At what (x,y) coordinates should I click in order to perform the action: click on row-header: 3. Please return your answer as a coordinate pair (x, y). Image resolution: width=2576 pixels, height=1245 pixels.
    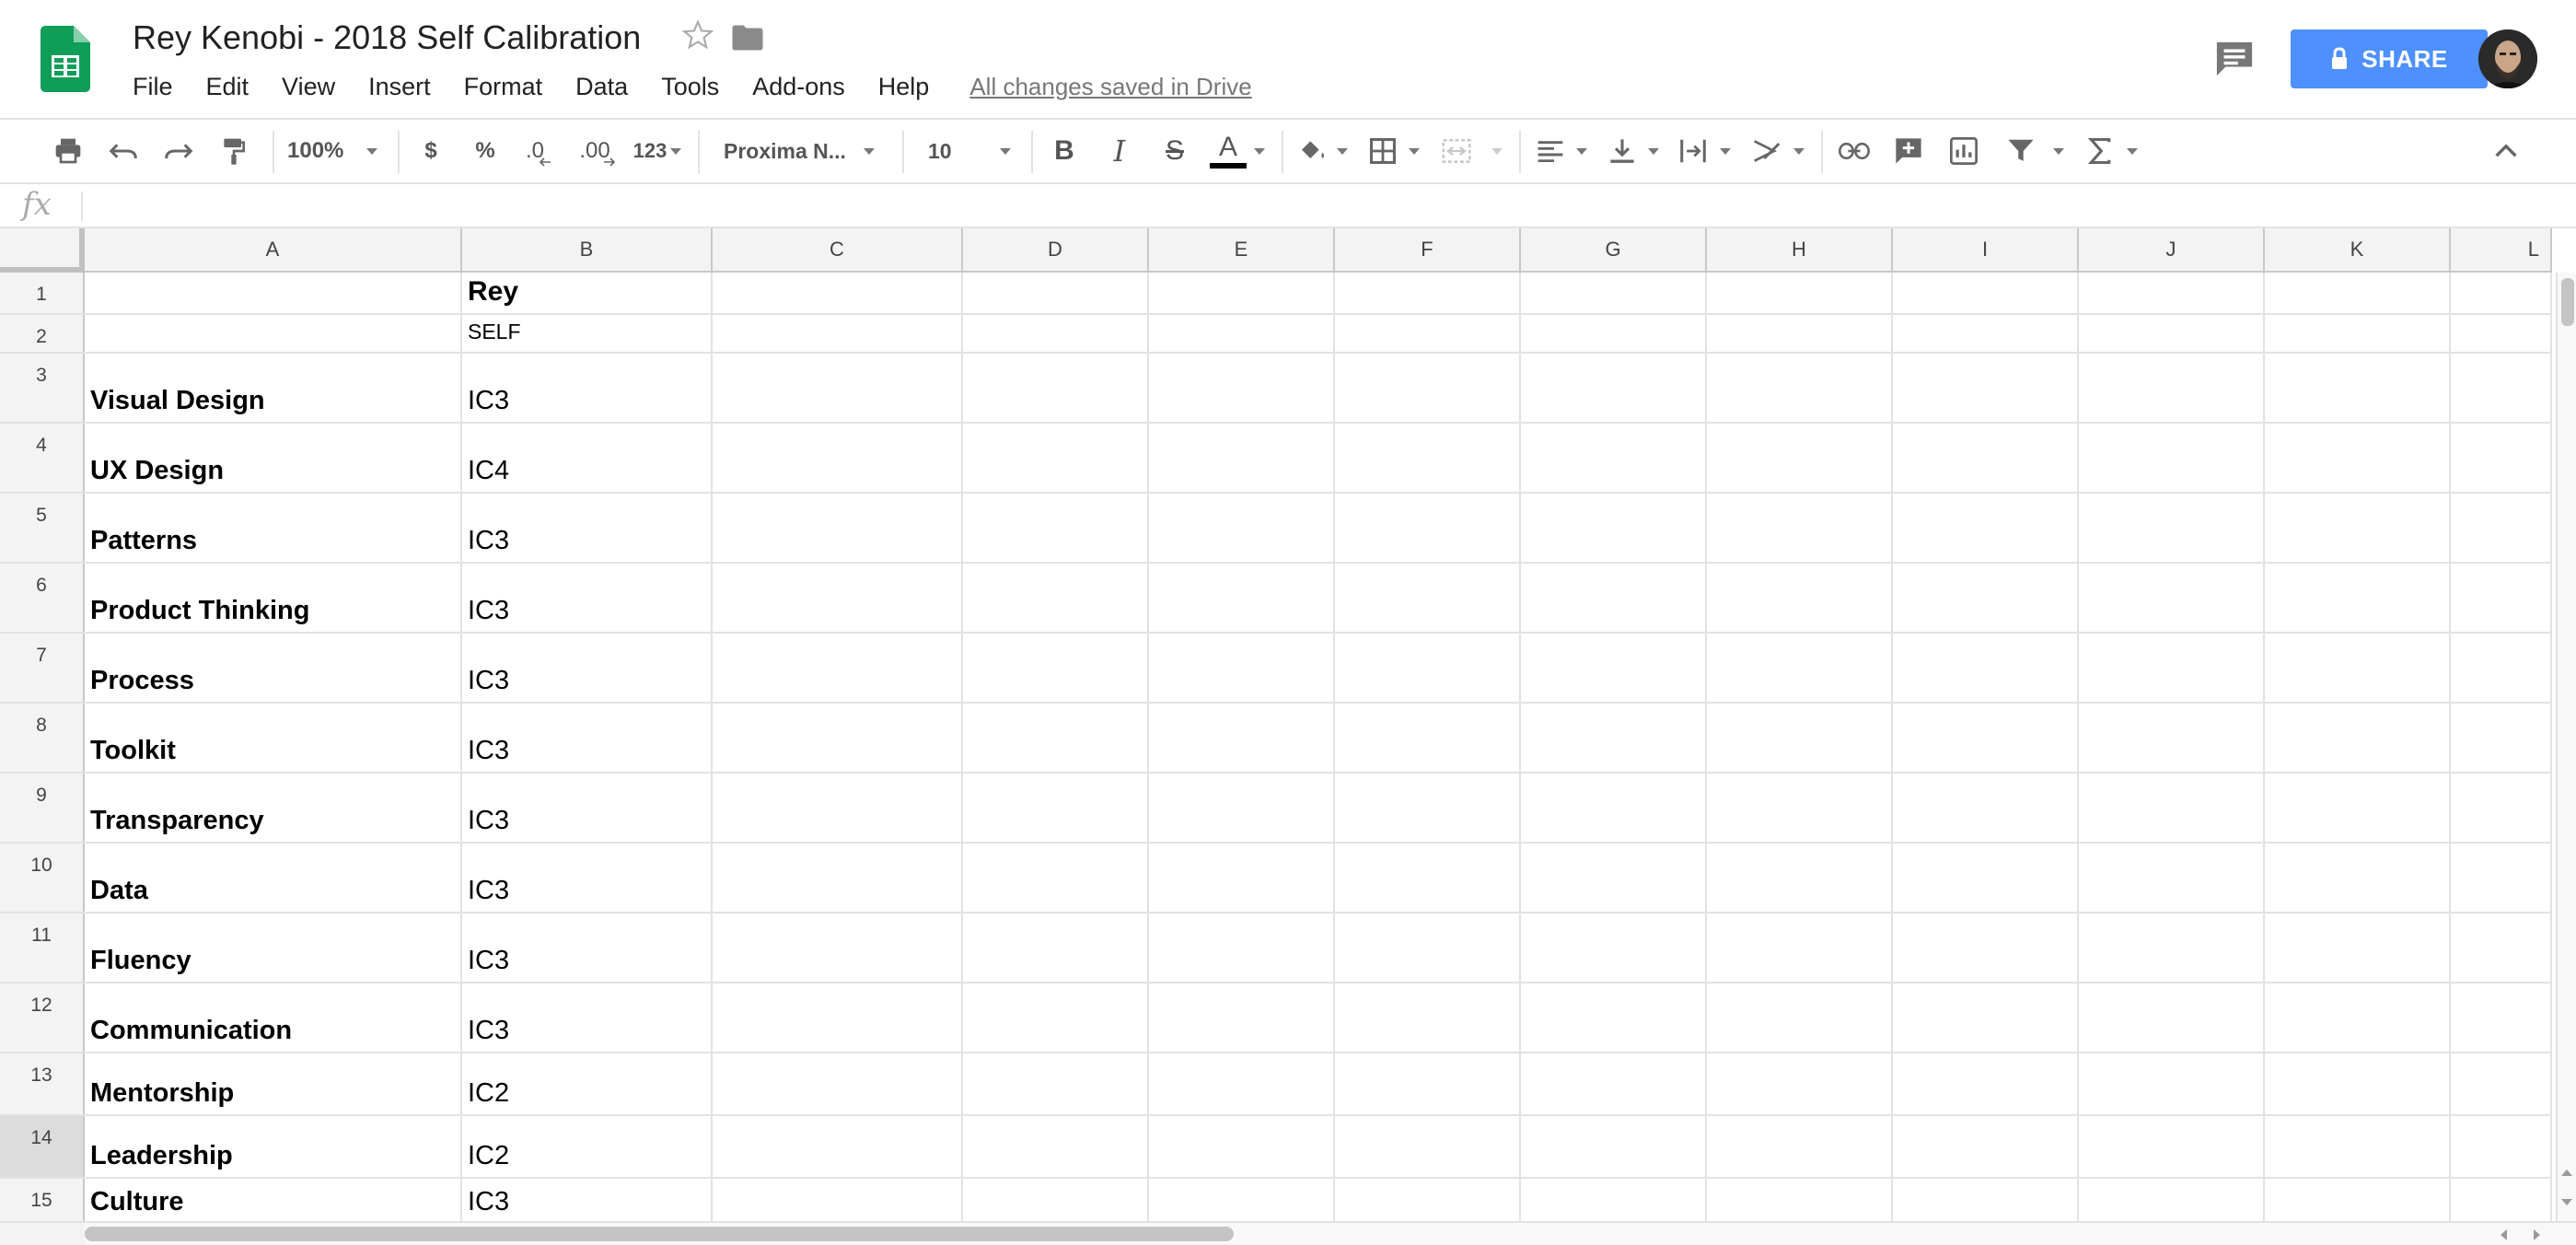
    Looking at the image, I should click on (42, 388).